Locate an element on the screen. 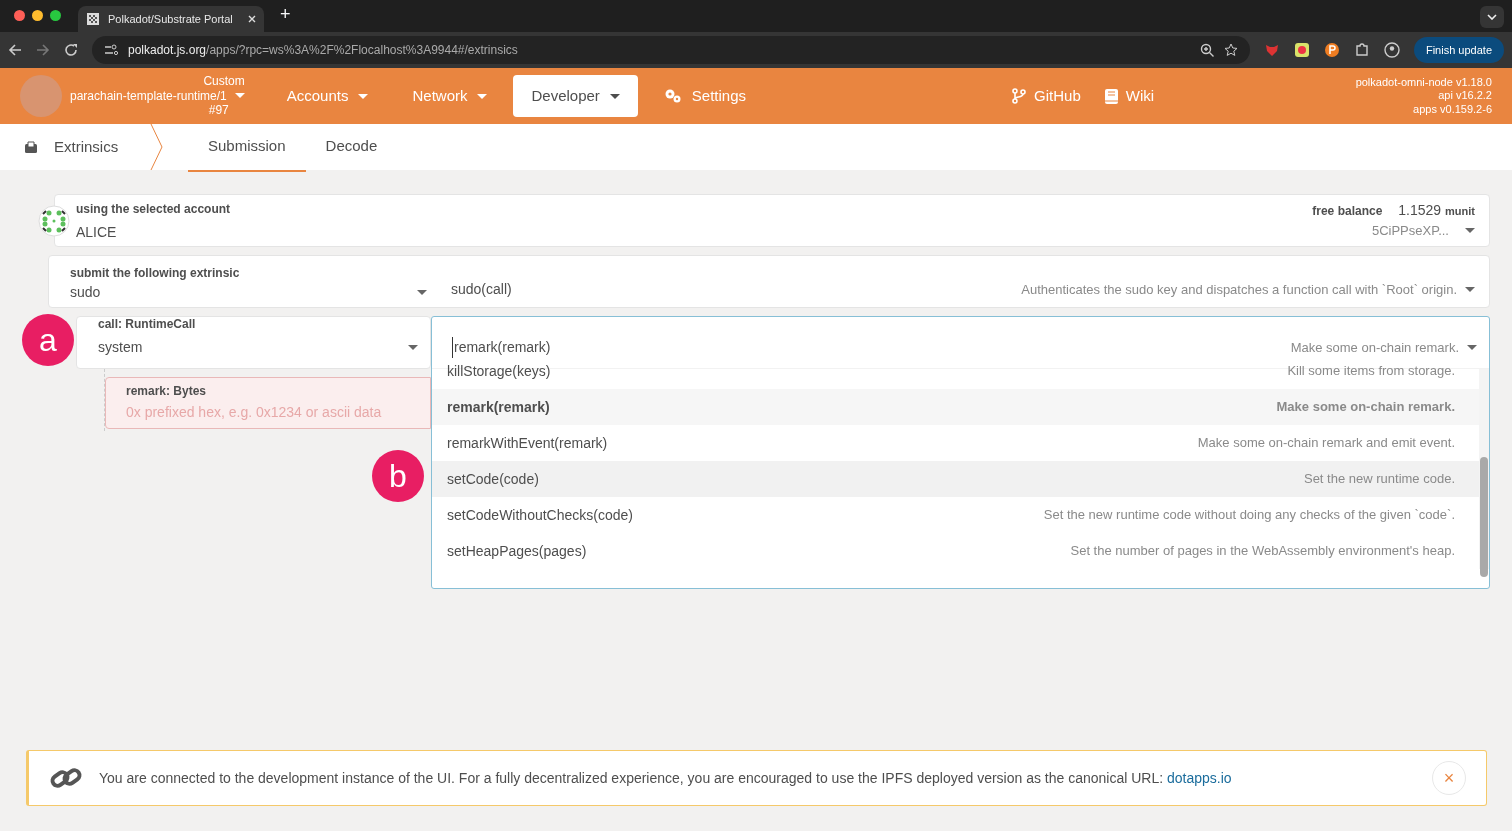 The height and width of the screenshot is (831, 1512). site-settings-icon is located at coordinates (111, 50).